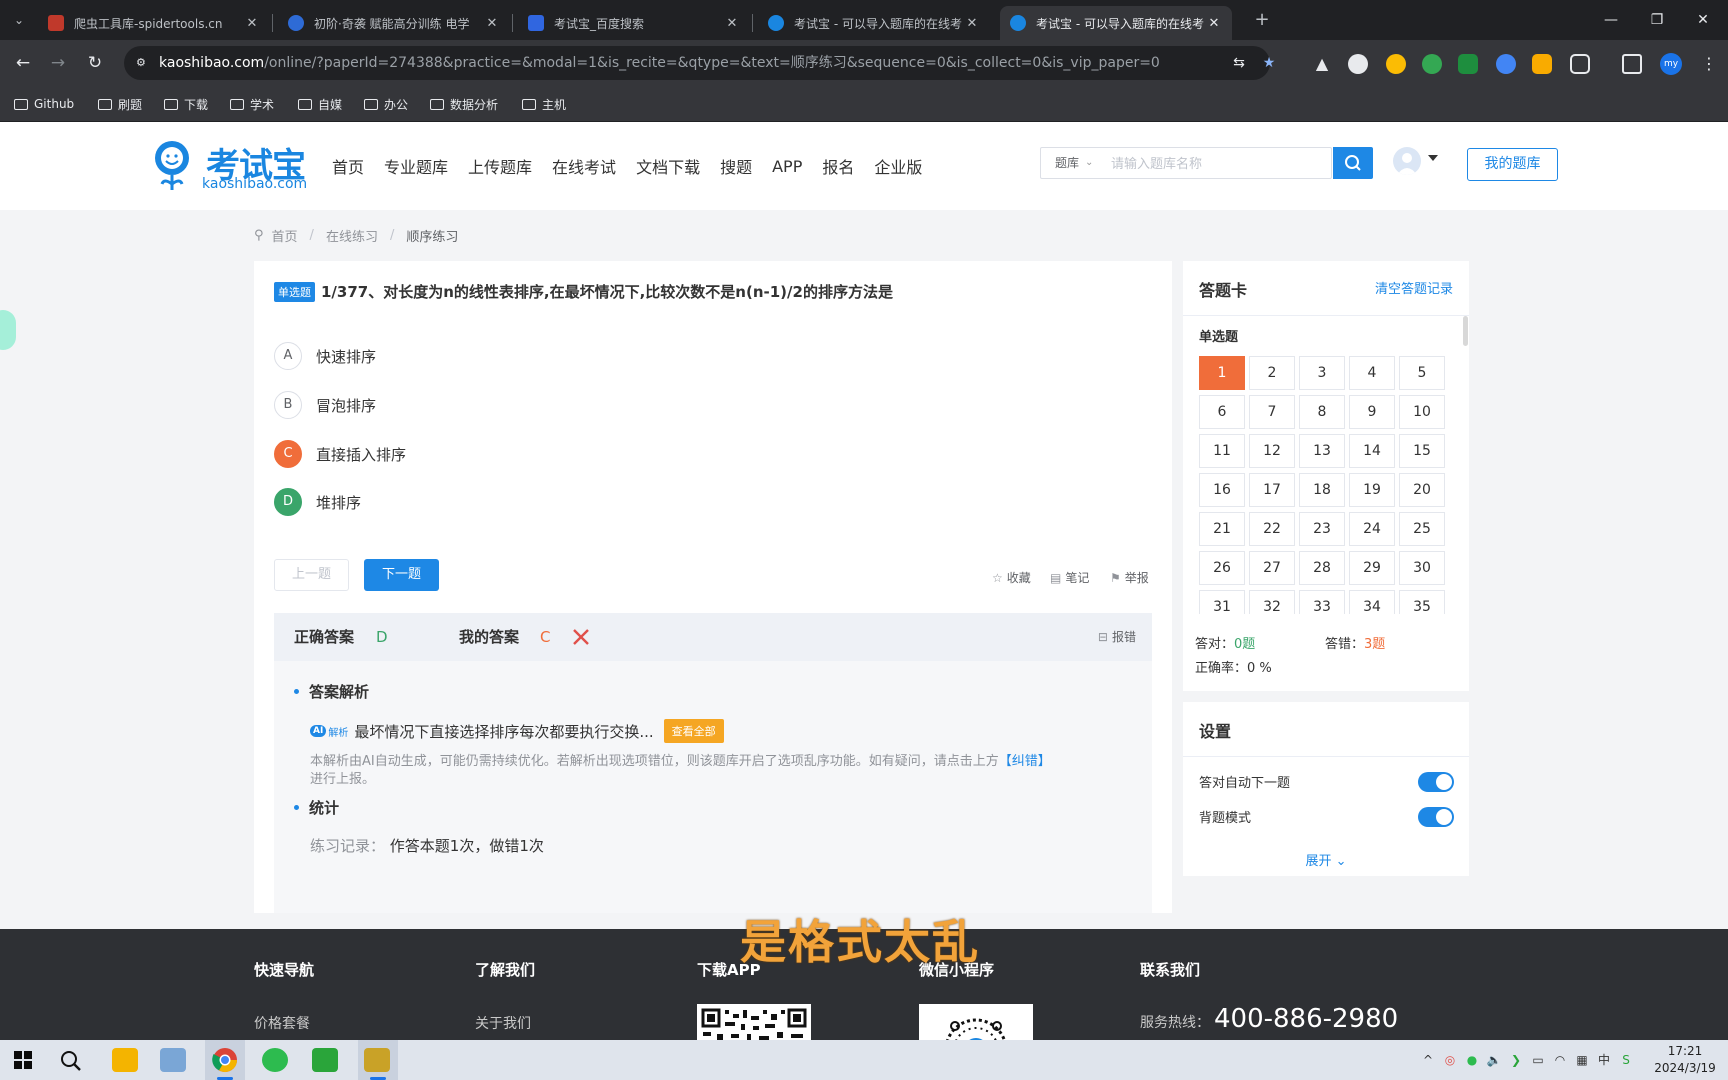  I want to click on question-number-cell: 20, so click(1422, 490).